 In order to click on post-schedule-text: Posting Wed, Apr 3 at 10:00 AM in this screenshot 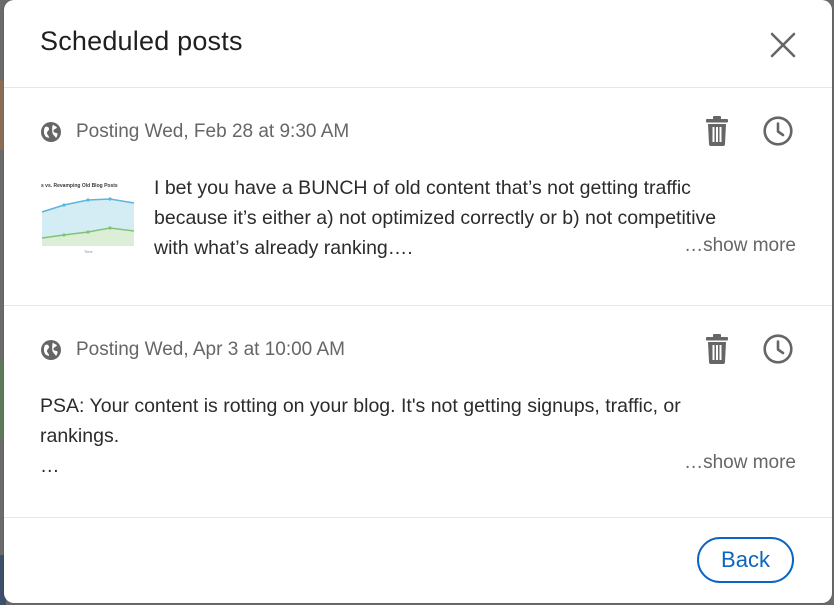, I will do `click(210, 349)`.